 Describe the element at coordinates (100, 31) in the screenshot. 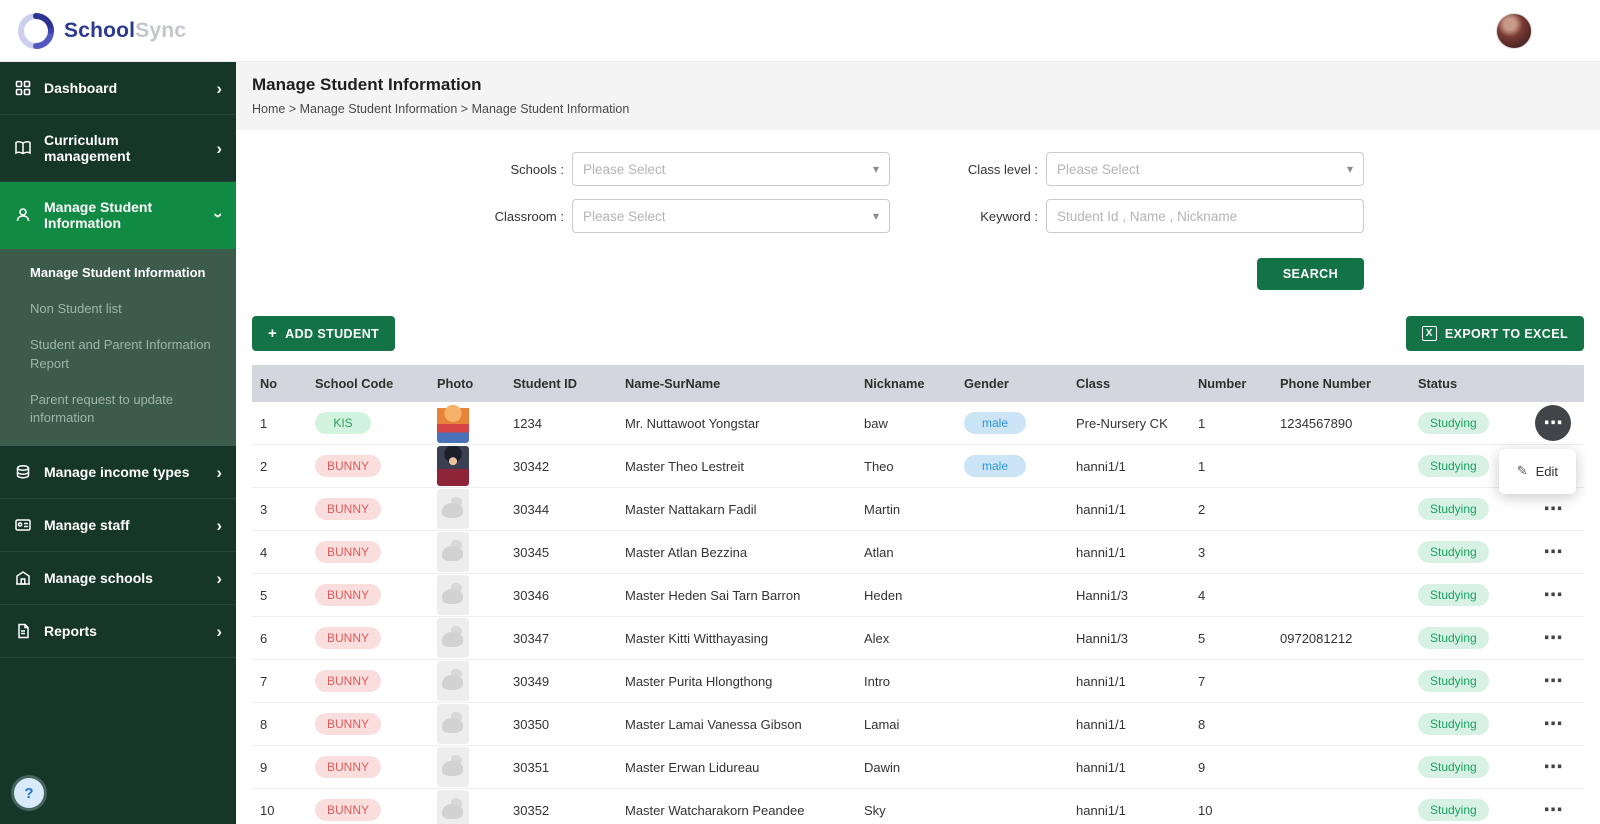

I see `schoolsync-logo: SchoolSync` at that location.